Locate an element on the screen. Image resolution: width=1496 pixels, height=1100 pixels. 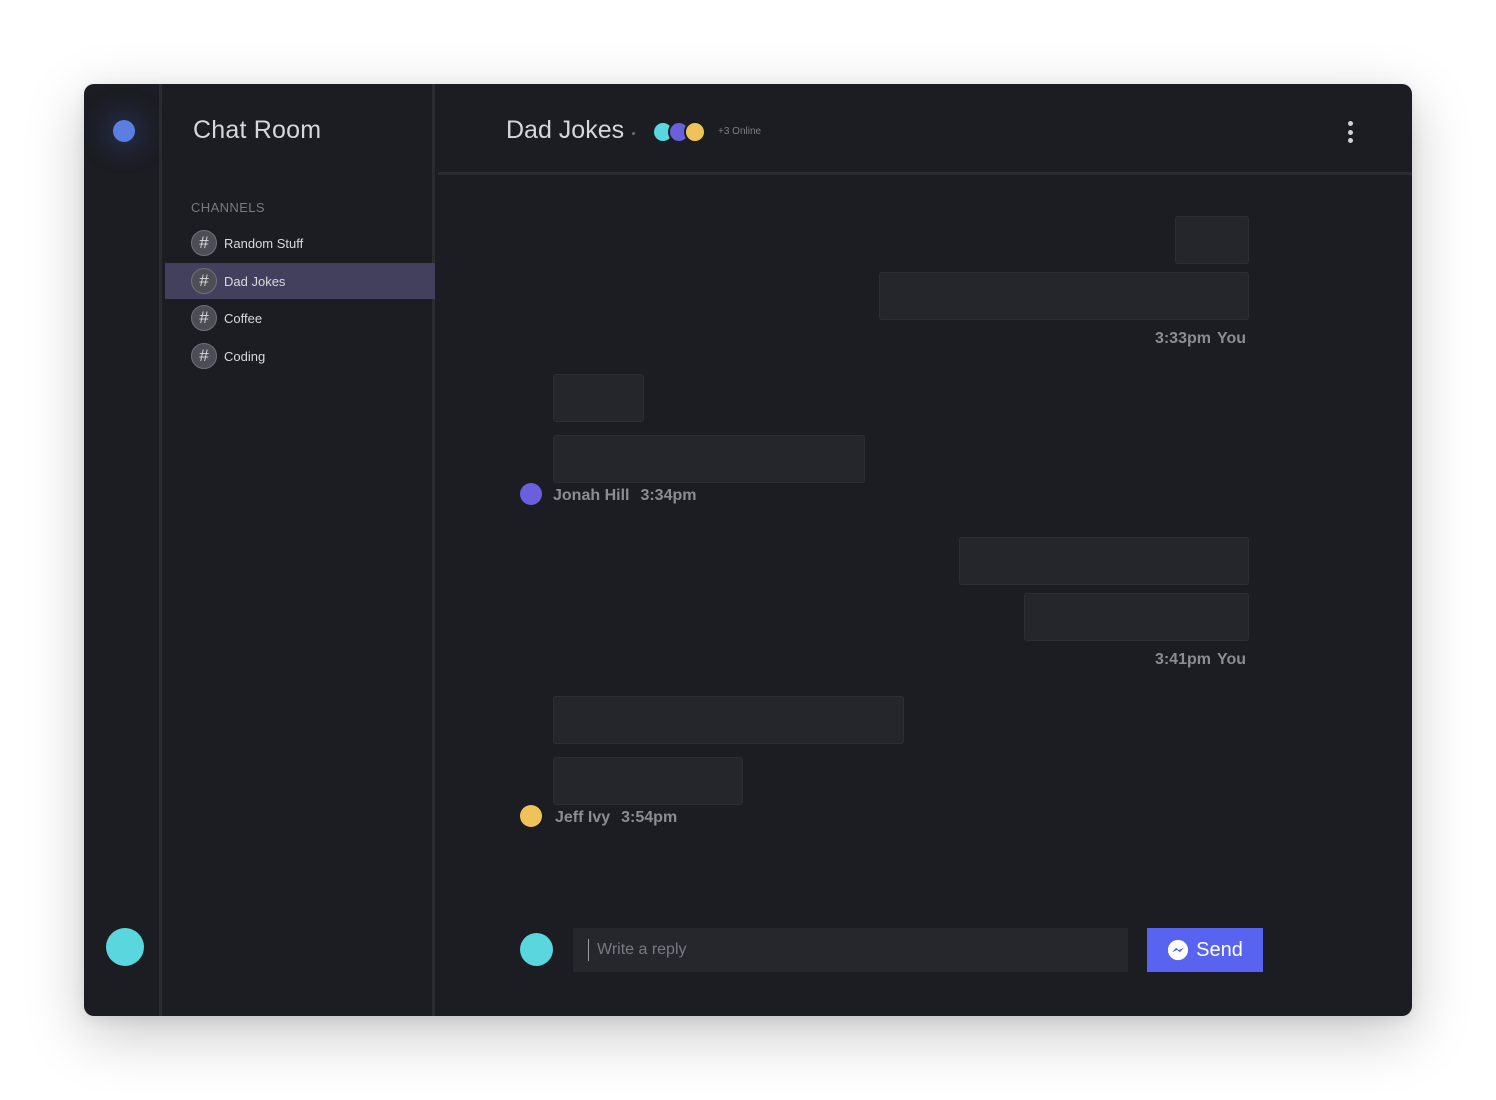
send-label: Send is located at coordinates (1219, 949).